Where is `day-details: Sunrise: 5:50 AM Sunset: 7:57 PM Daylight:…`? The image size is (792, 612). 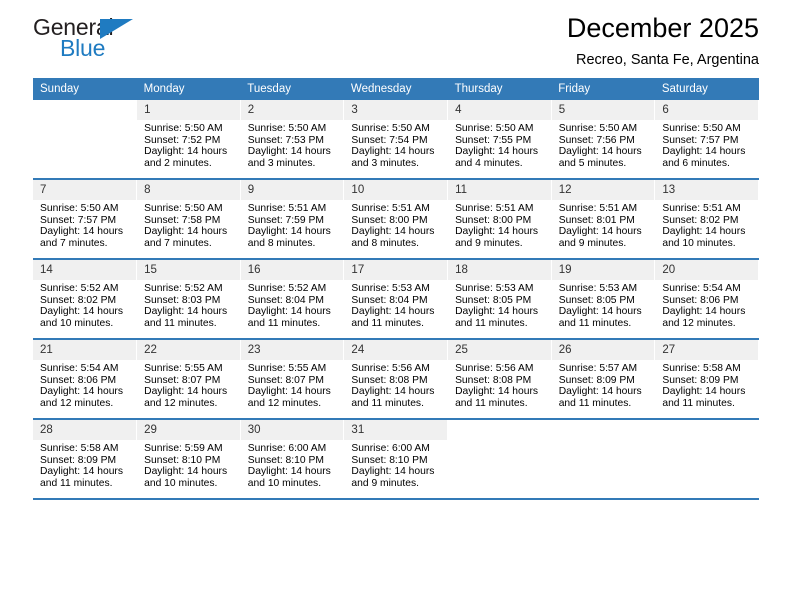
day-details: Sunrise: 5:50 AM Sunset: 7:57 PM Daylight:… is located at coordinates (706, 144).